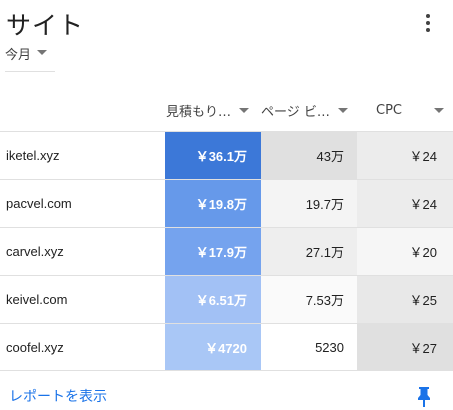 This screenshot has height=410, width=453. I want to click on cpc-cell: ￥27, so click(405, 347).